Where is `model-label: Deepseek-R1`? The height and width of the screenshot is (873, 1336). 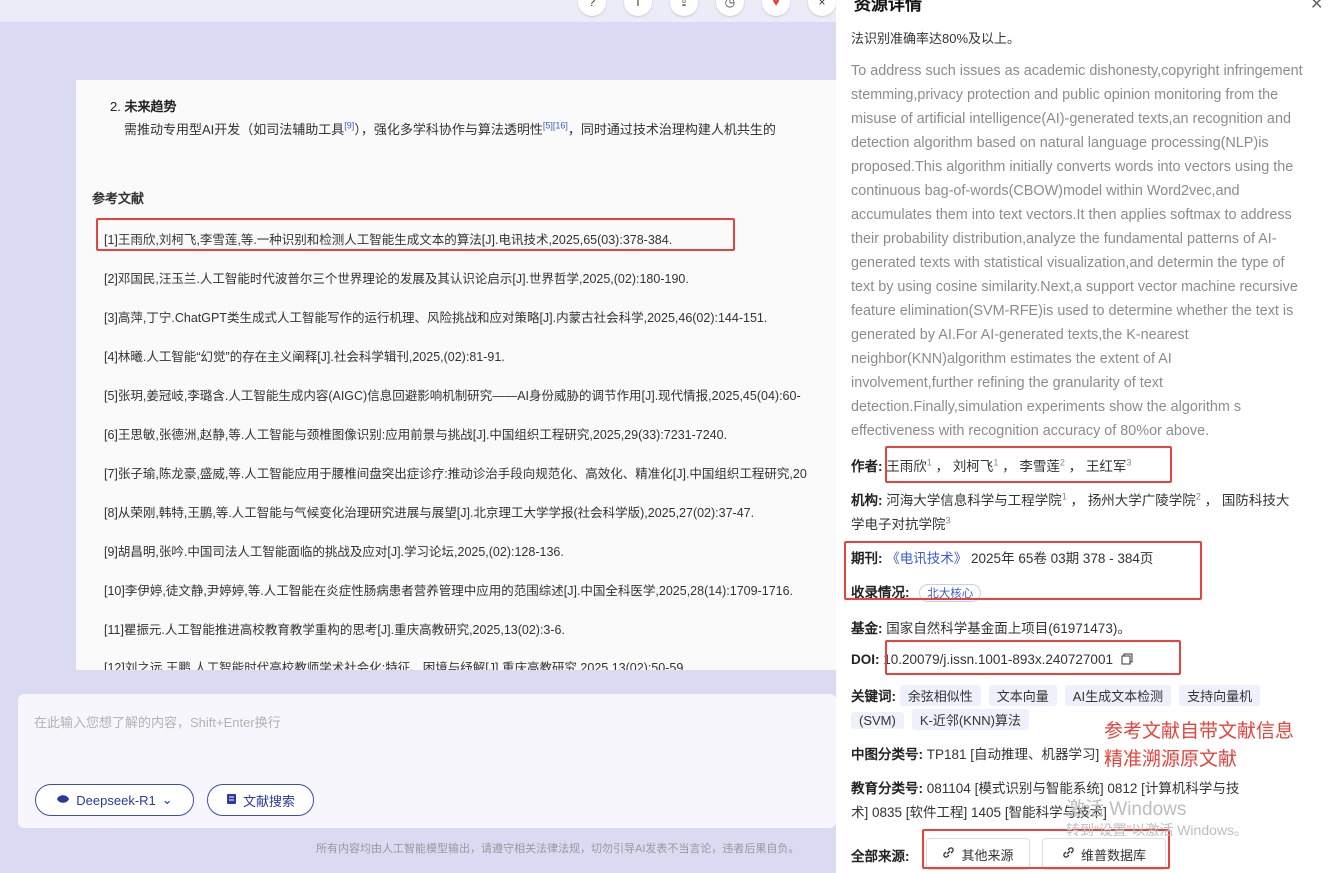
model-label: Deepseek-R1 is located at coordinates (116, 800).